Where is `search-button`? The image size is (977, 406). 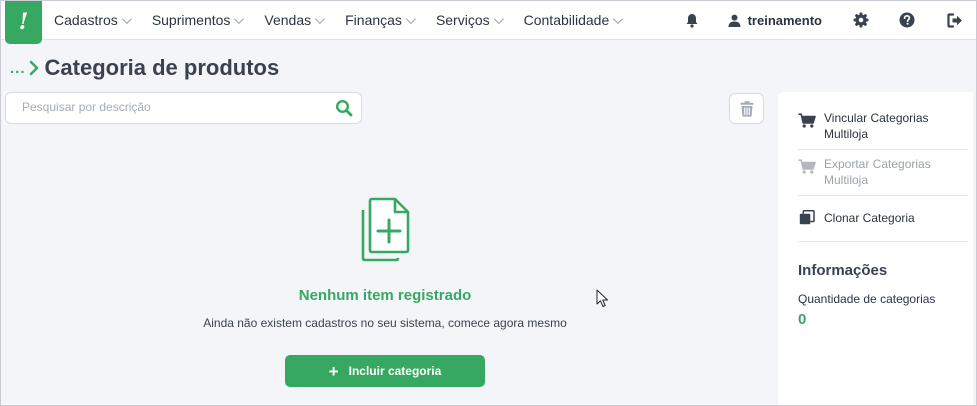 search-button is located at coordinates (344, 110).